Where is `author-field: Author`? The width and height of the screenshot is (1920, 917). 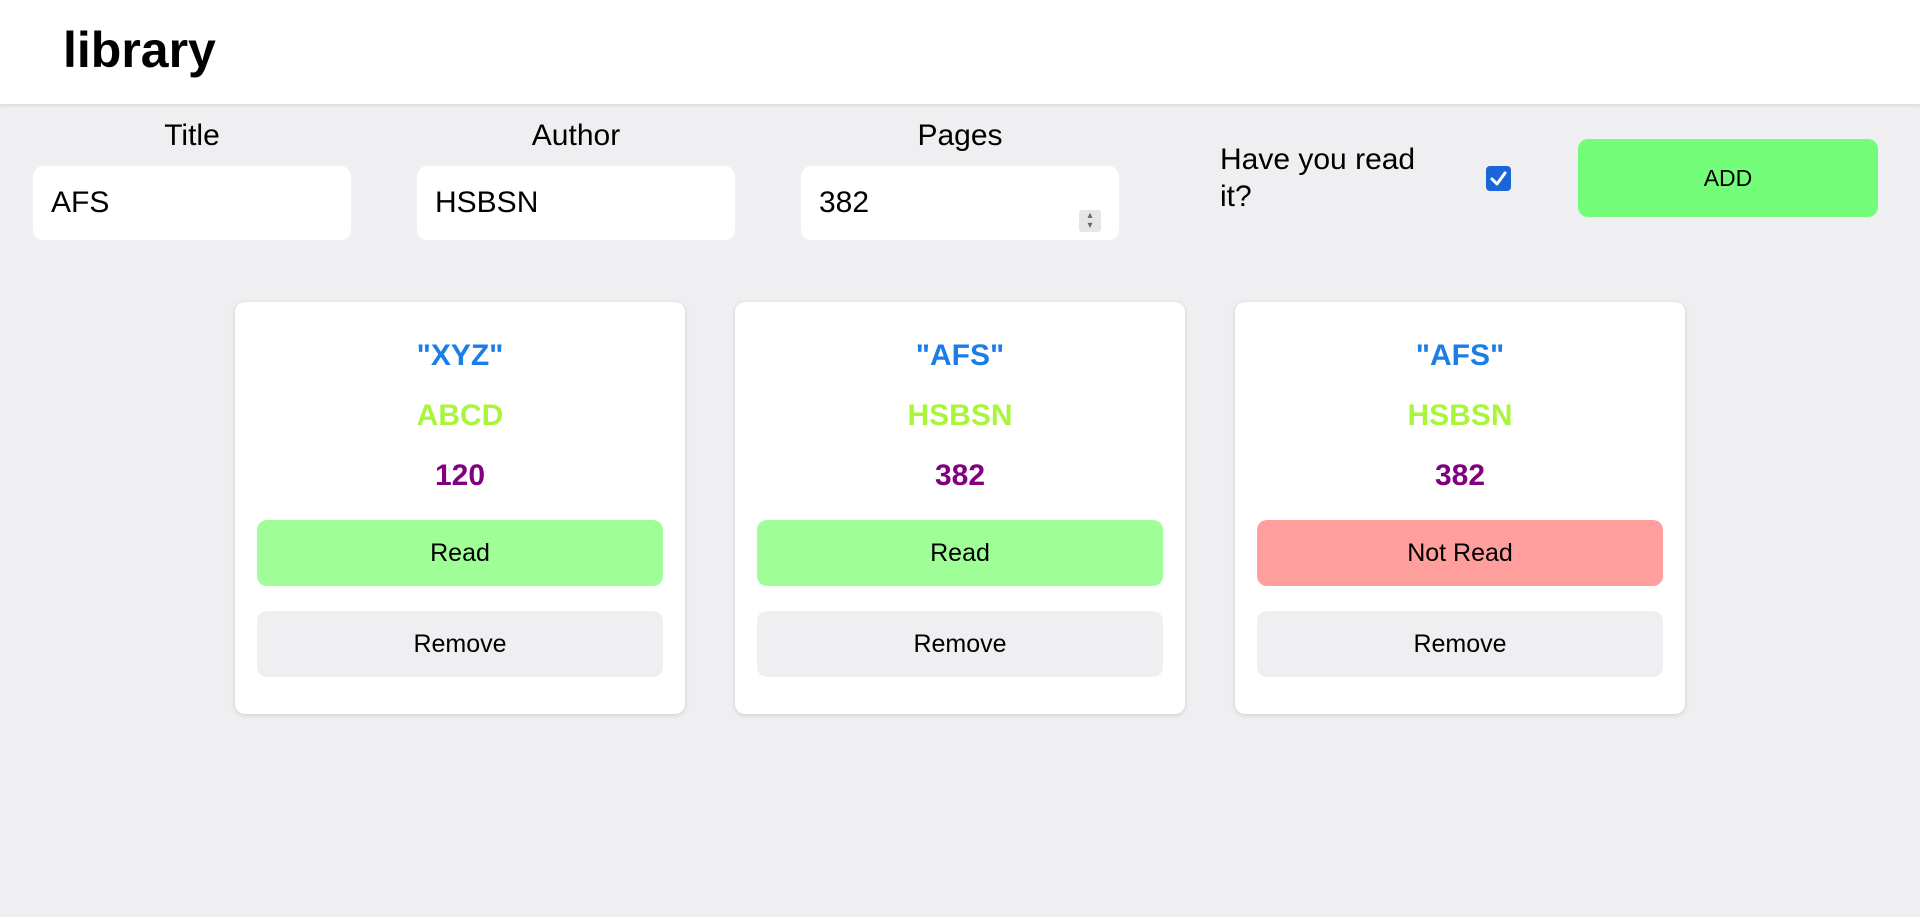 author-field: Author is located at coordinates (576, 179).